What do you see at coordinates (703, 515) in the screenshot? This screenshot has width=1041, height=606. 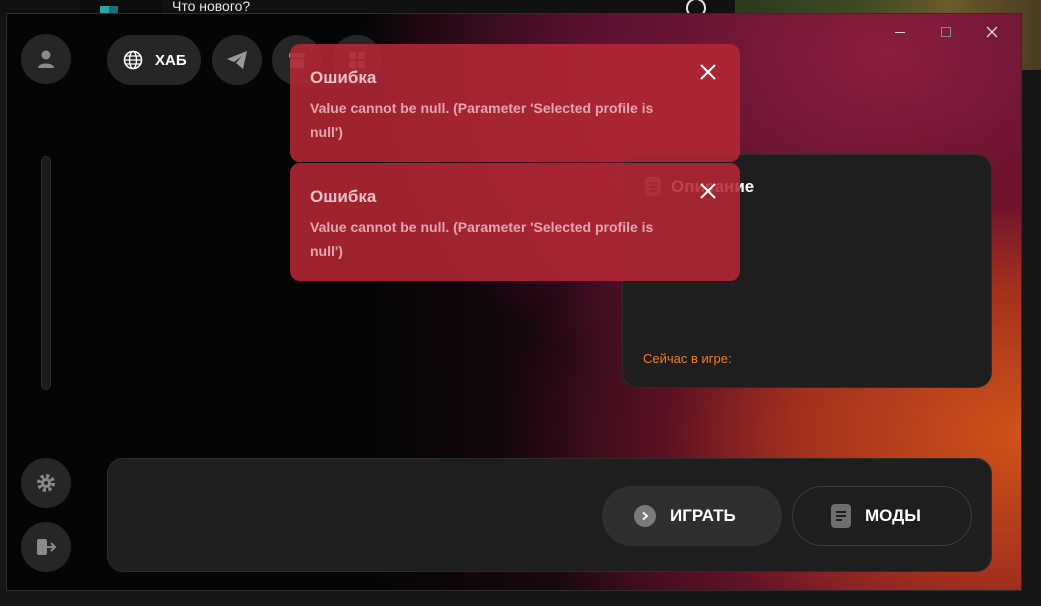 I see `play-label: ИГРАТЬ` at bounding box center [703, 515].